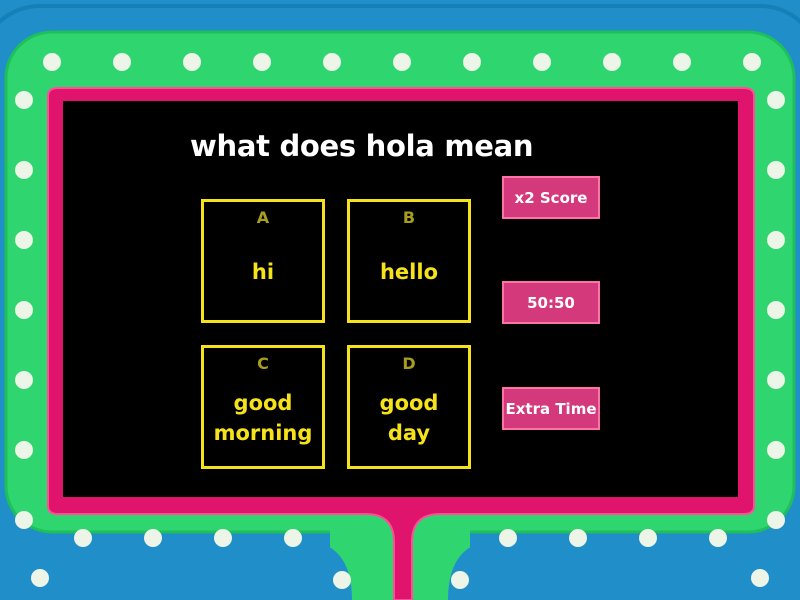 Image resolution: width=800 pixels, height=600 pixels. I want to click on answer-box-b: B hello, so click(409, 261).